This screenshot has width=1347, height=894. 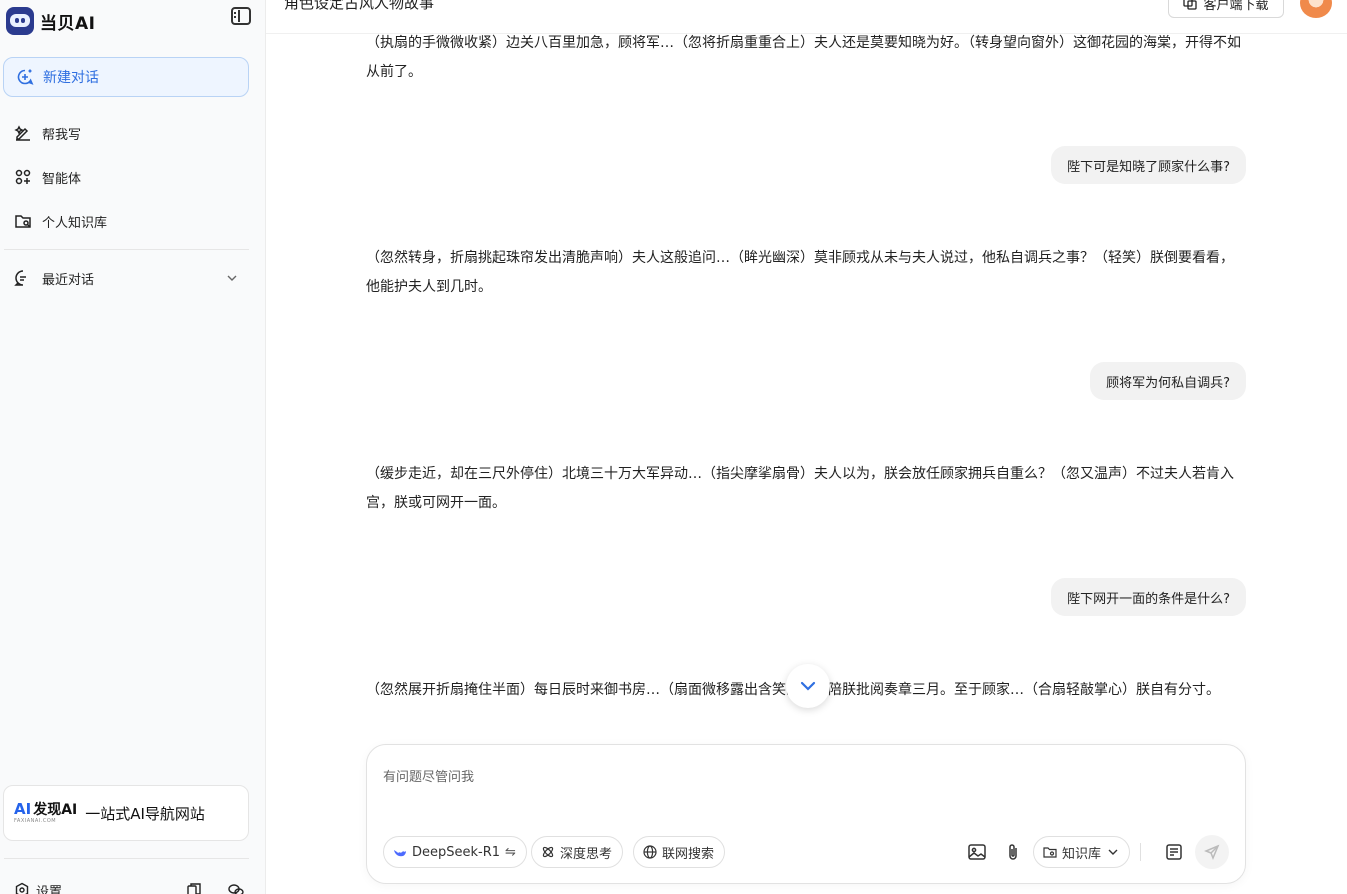 I want to click on chat-bubble-icon, so click(x=20, y=278).